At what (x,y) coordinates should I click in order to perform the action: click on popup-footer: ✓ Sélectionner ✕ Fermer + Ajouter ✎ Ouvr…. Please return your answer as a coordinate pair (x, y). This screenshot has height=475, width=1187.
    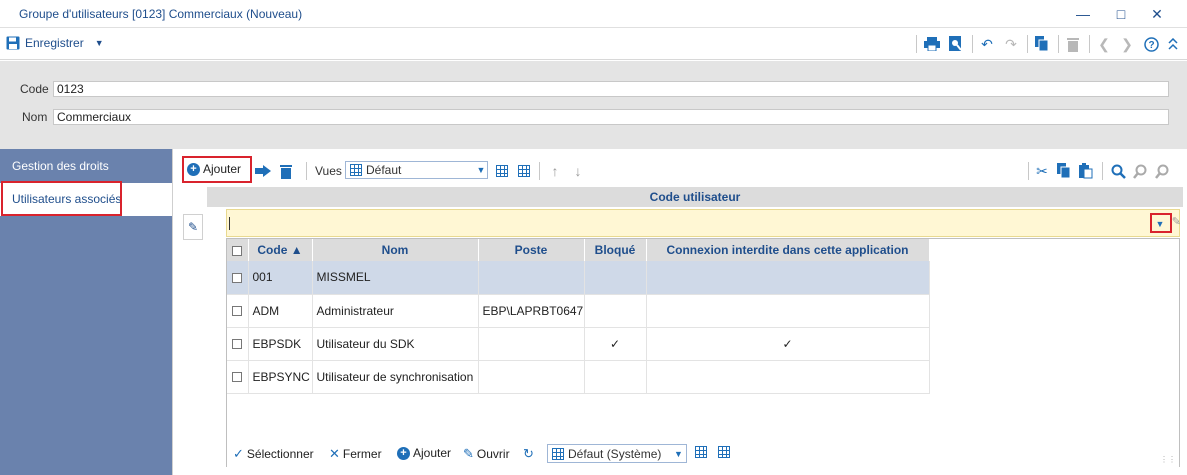
    Looking at the image, I should click on (703, 453).